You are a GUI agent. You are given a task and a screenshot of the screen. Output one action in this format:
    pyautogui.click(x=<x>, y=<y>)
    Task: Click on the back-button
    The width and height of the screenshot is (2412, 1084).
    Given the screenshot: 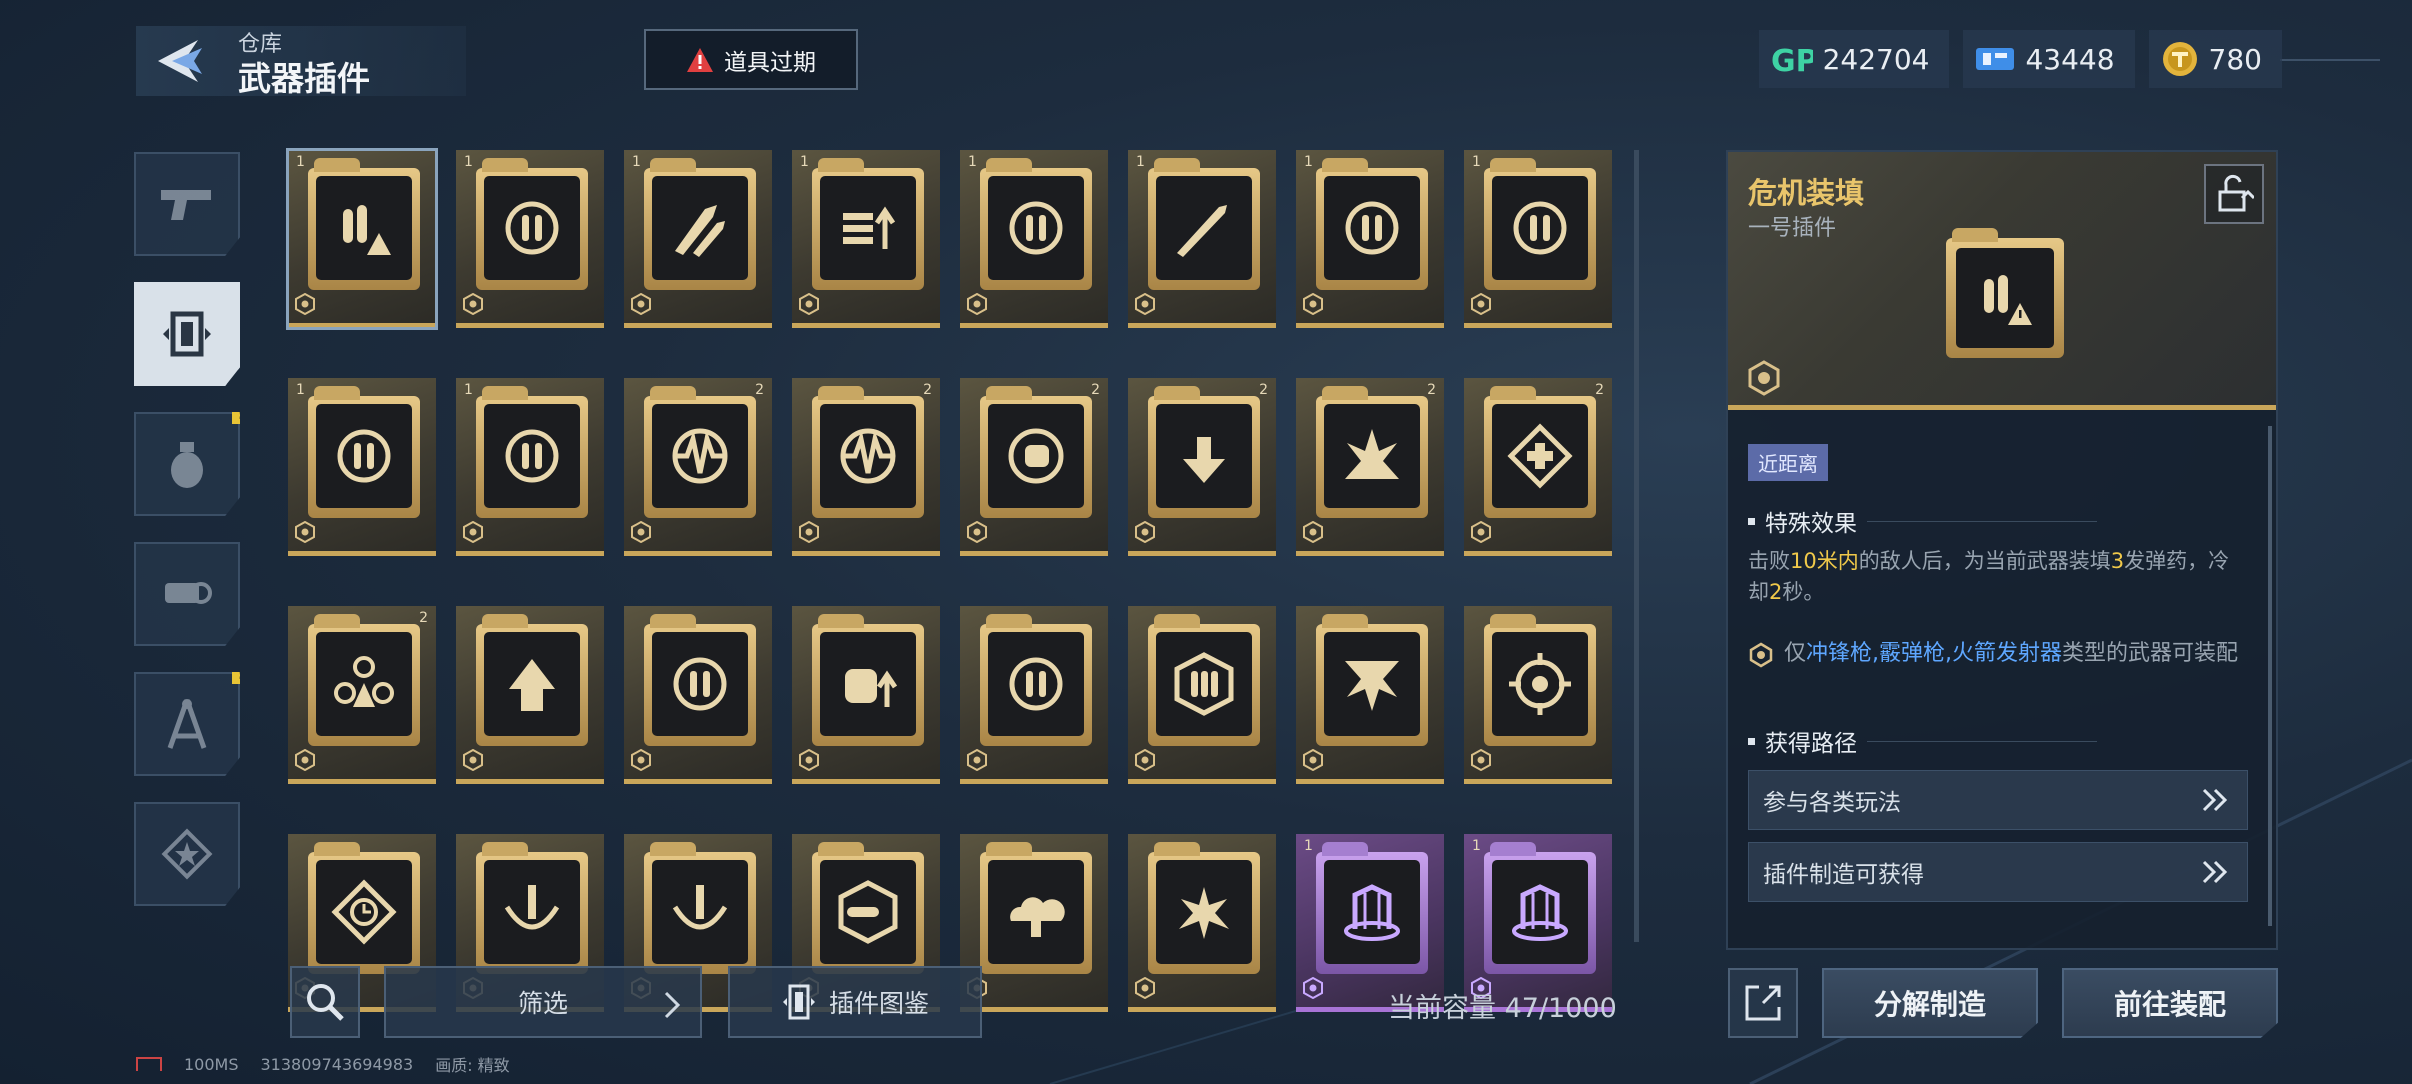 What is the action you would take?
    pyautogui.click(x=180, y=61)
    